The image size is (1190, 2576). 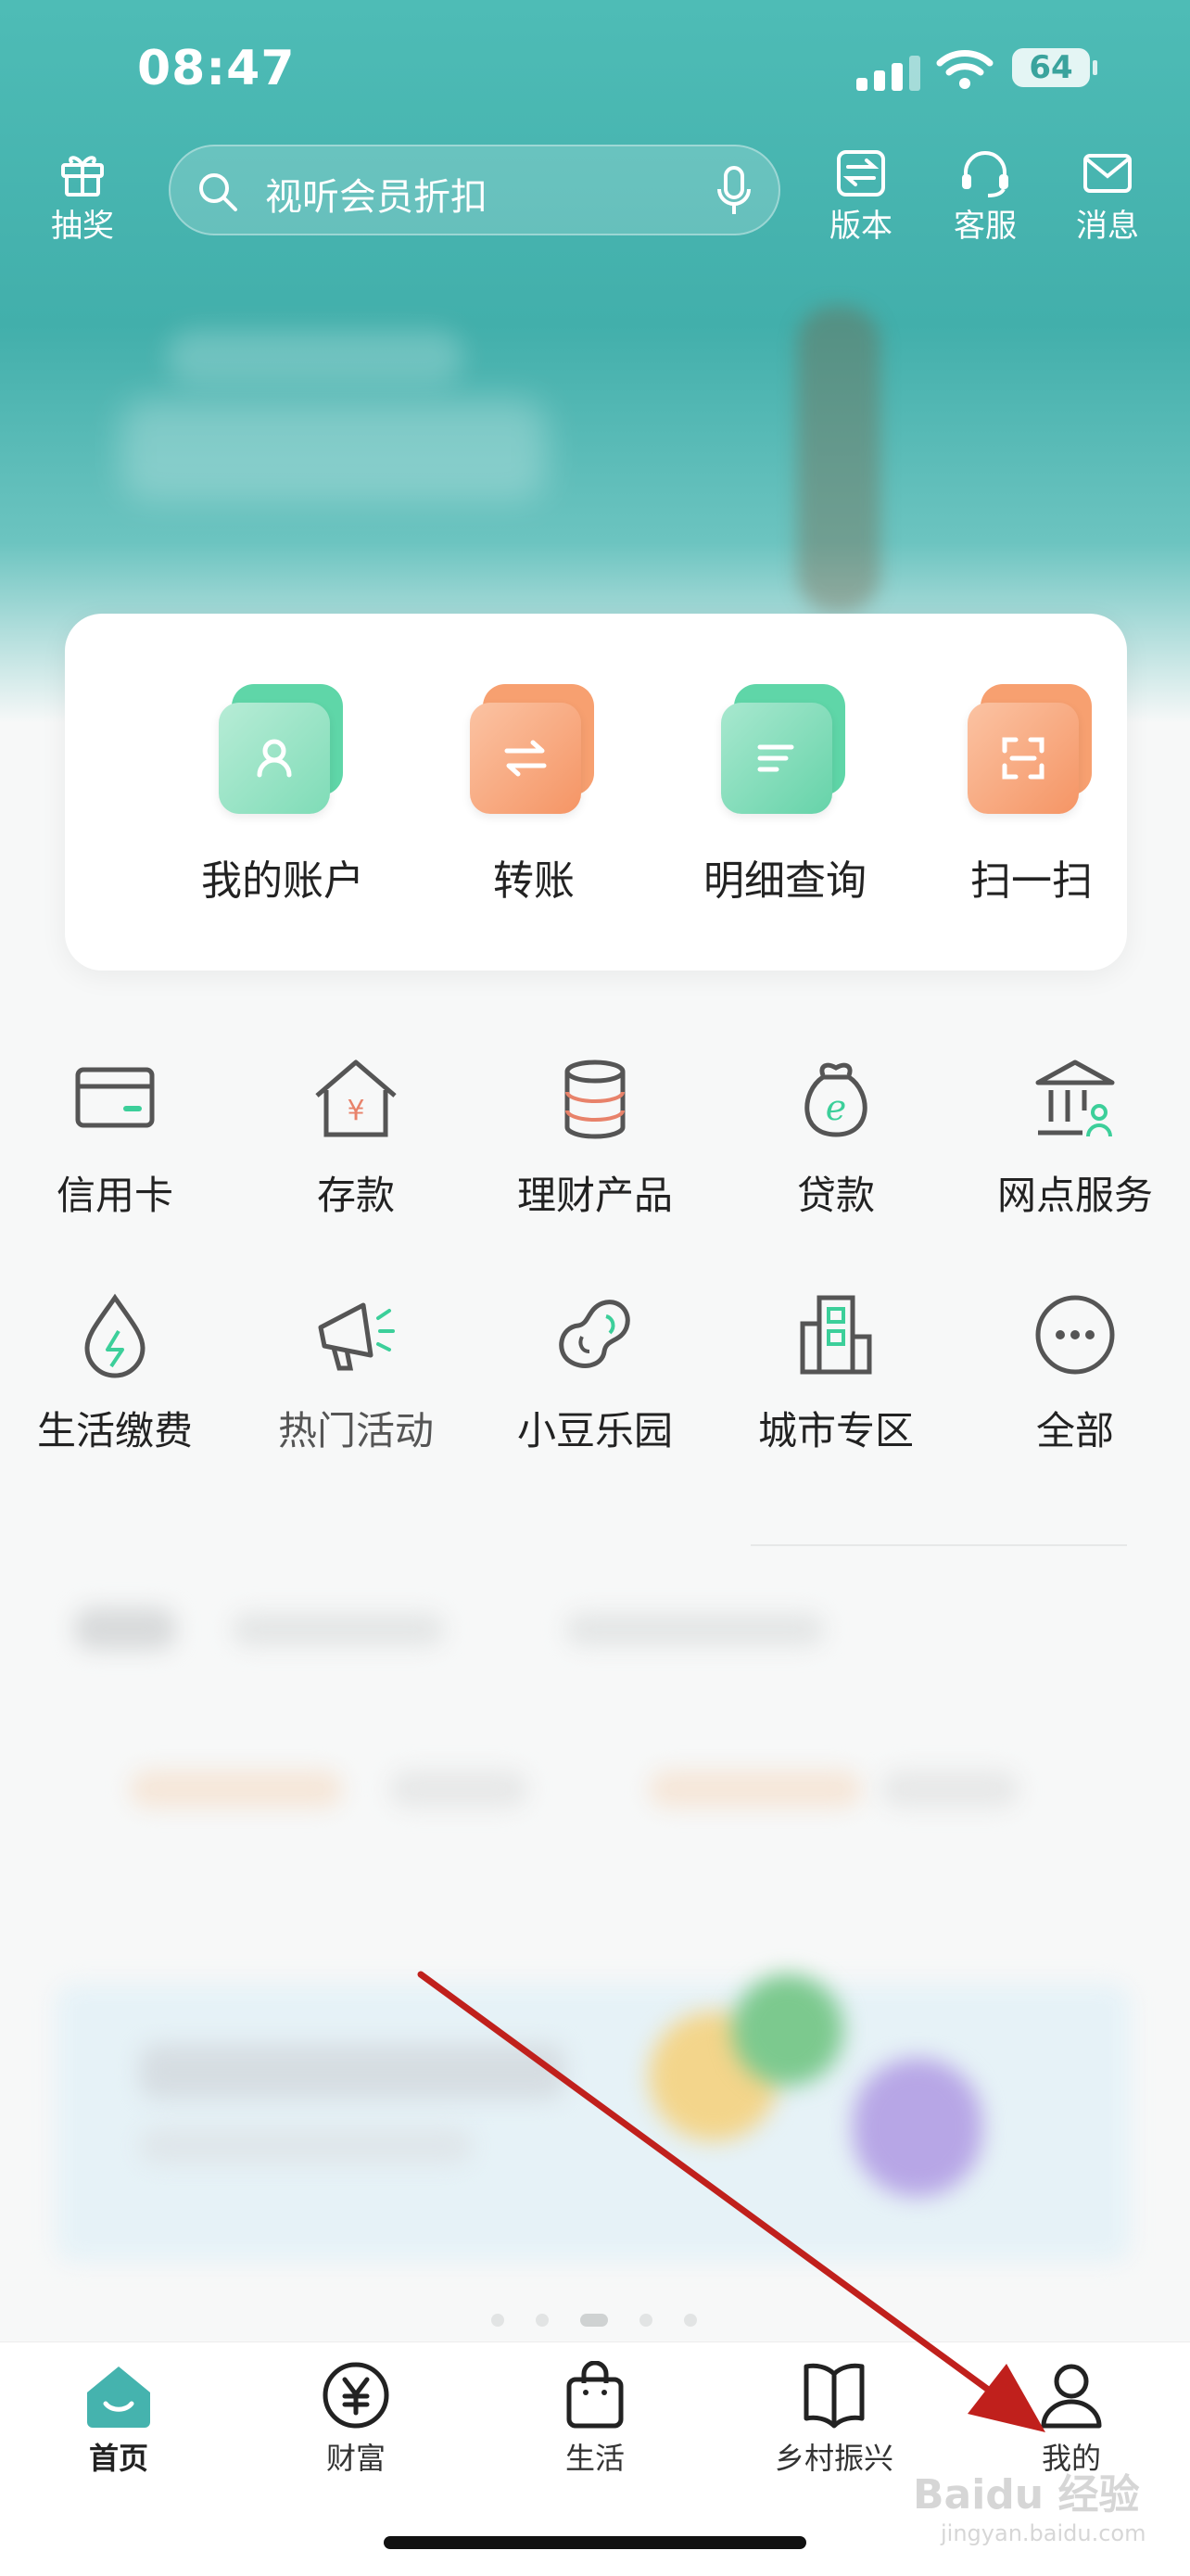 I want to click on watermark-text: Baidu 经验, so click(x=1026, y=2495).